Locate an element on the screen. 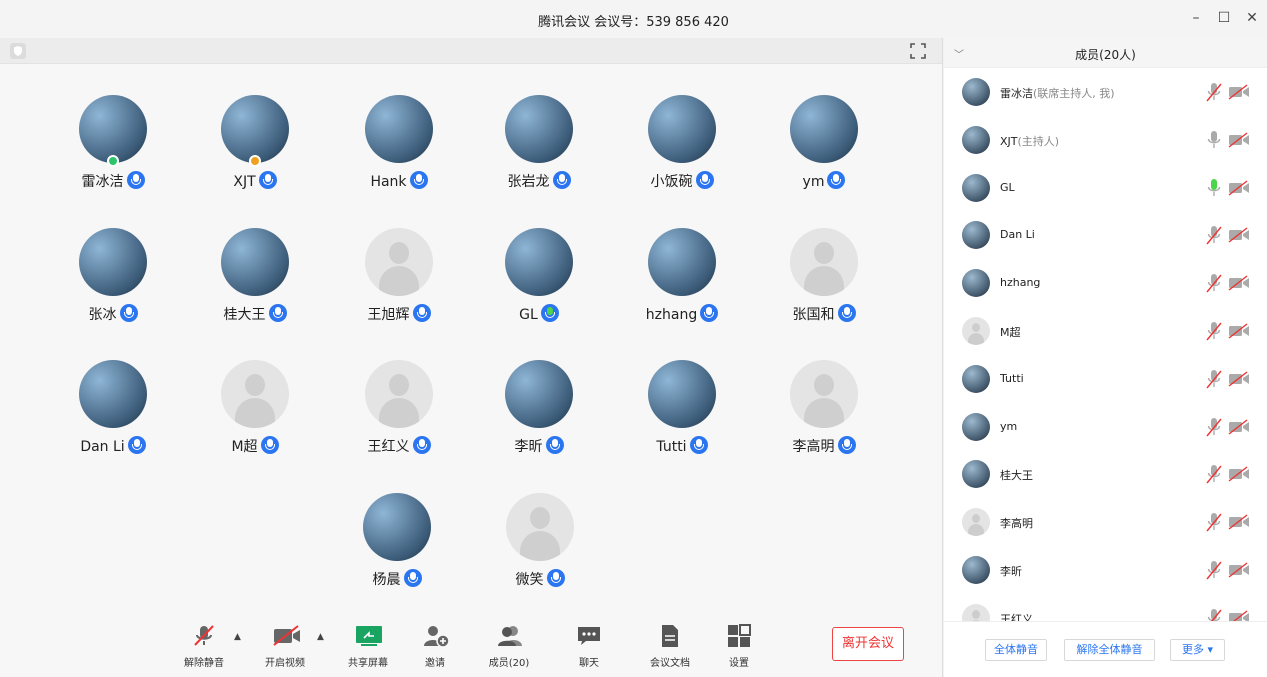 The image size is (1267, 677). member-row: 雷冰洁(联席主持人, 我) is located at coordinates (1105, 92).